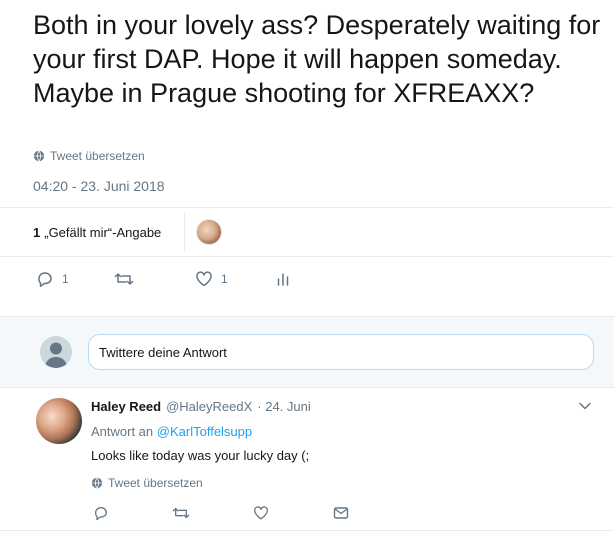  What do you see at coordinates (585, 406) in the screenshot?
I see `chevron-down-icon` at bounding box center [585, 406].